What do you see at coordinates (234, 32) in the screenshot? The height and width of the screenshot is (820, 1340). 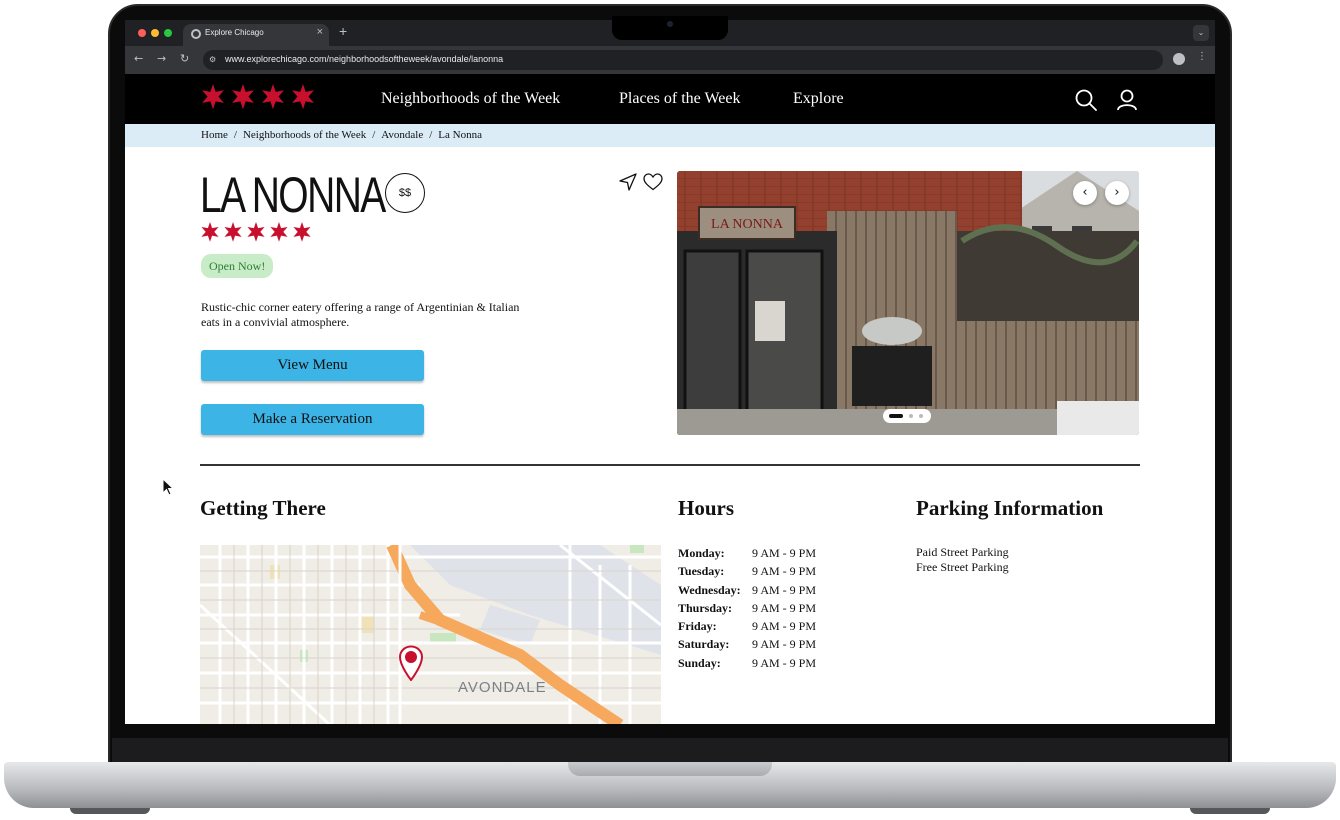 I see `tab-title: Explore Chicago` at bounding box center [234, 32].